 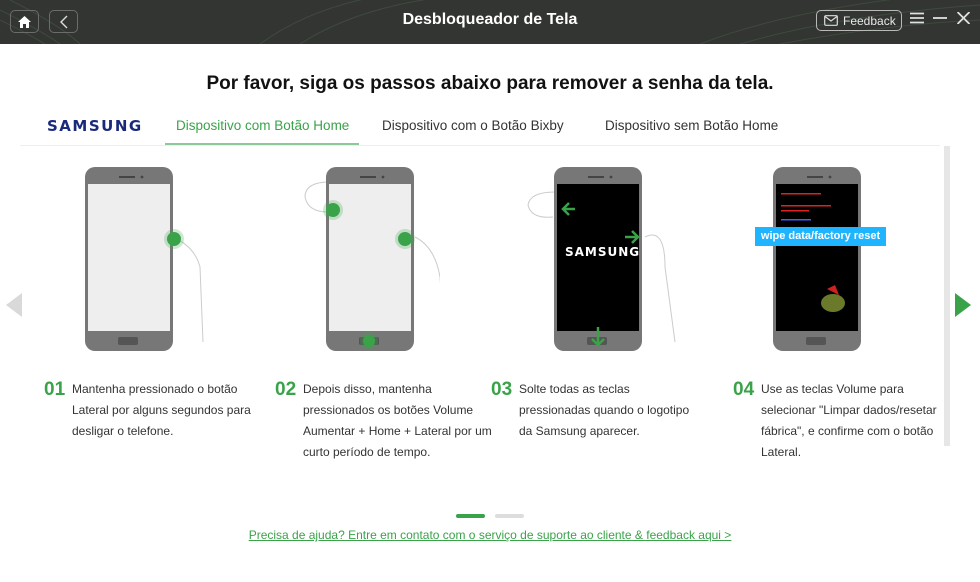 I want to click on step-number: 01, so click(x=55, y=389).